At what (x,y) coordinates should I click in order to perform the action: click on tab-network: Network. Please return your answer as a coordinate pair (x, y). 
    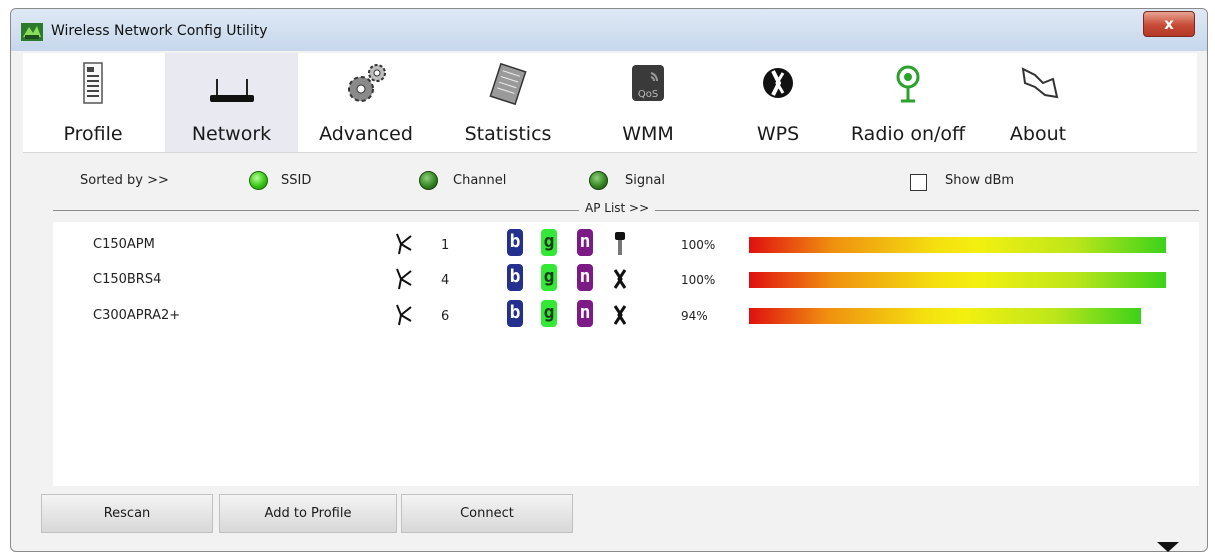
    Looking at the image, I should click on (231, 102).